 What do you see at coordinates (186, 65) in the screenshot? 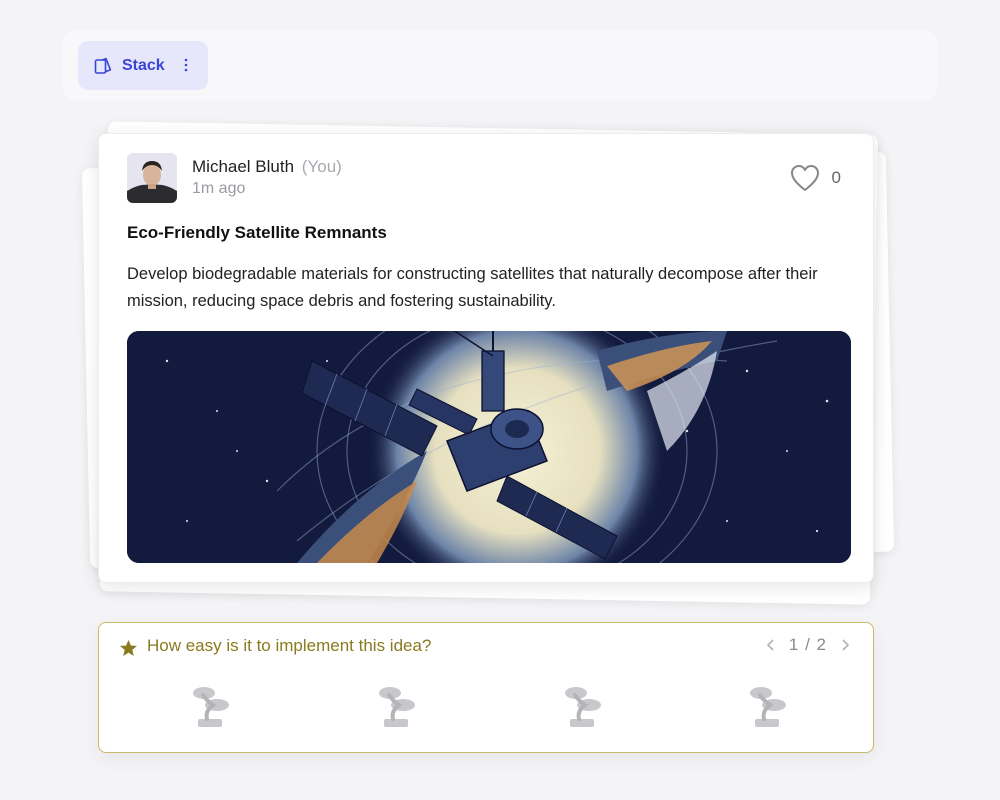
I see `more-vertical-icon` at bounding box center [186, 65].